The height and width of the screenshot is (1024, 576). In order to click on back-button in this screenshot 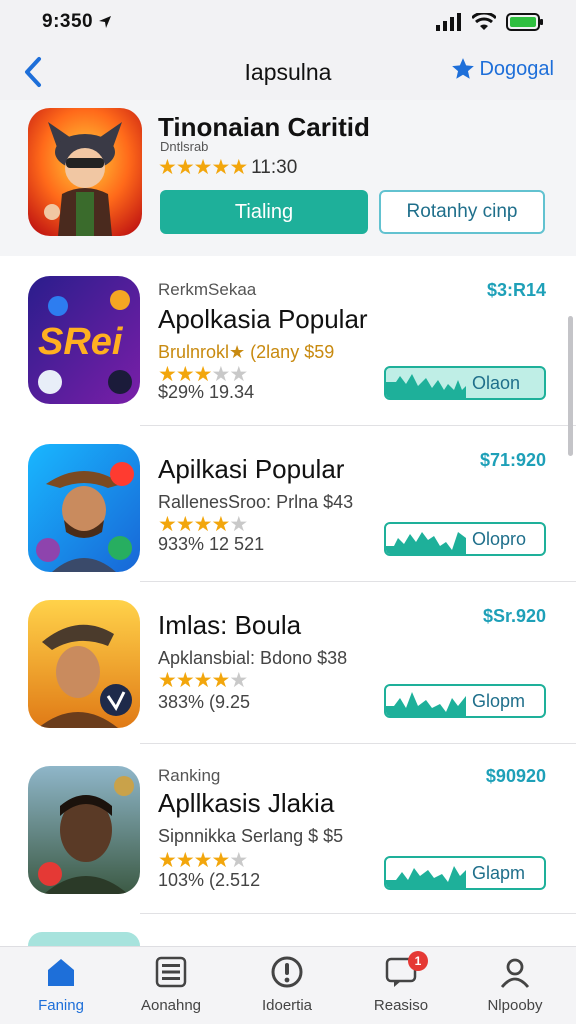, I will do `click(33, 72)`.